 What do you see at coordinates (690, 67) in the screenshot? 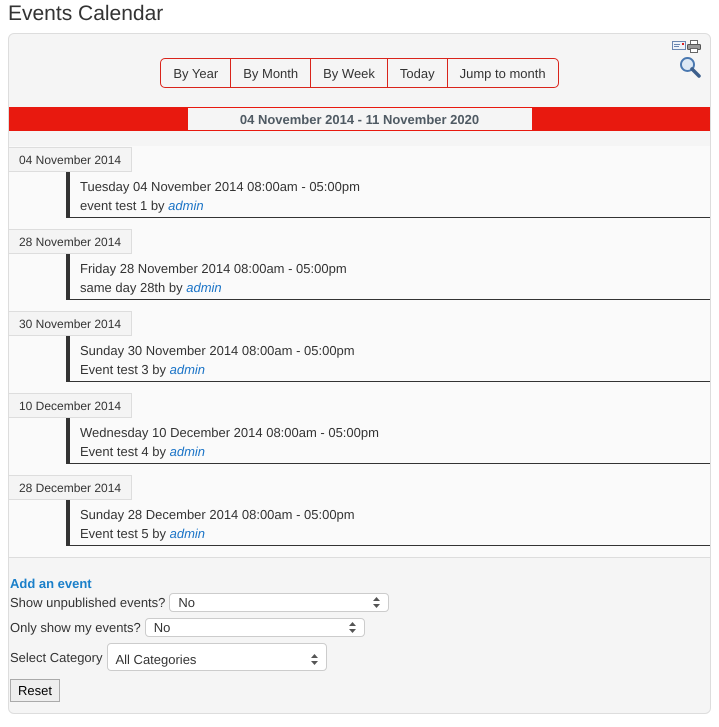
I see `search-icon` at bounding box center [690, 67].